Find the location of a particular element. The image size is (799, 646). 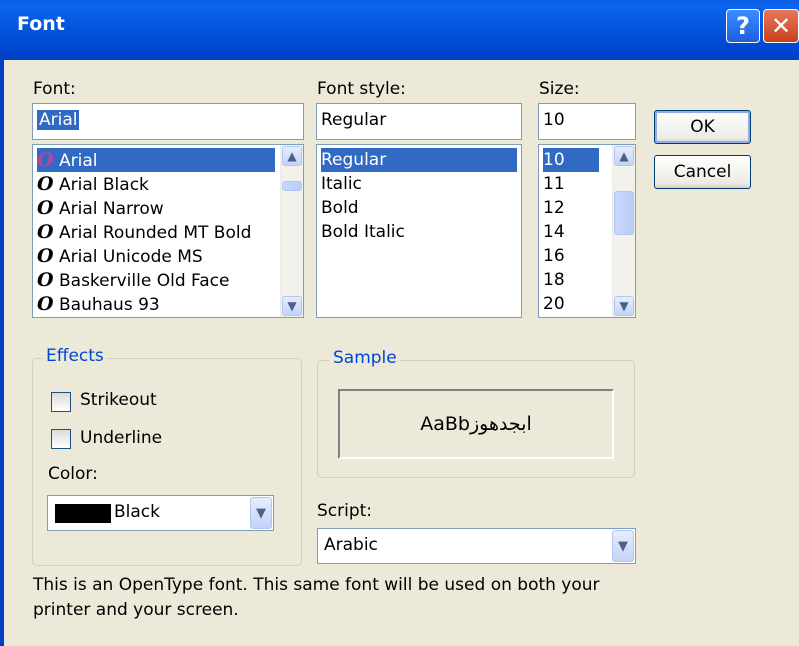

list-item: O Arial Unicode MS is located at coordinates (156, 256).